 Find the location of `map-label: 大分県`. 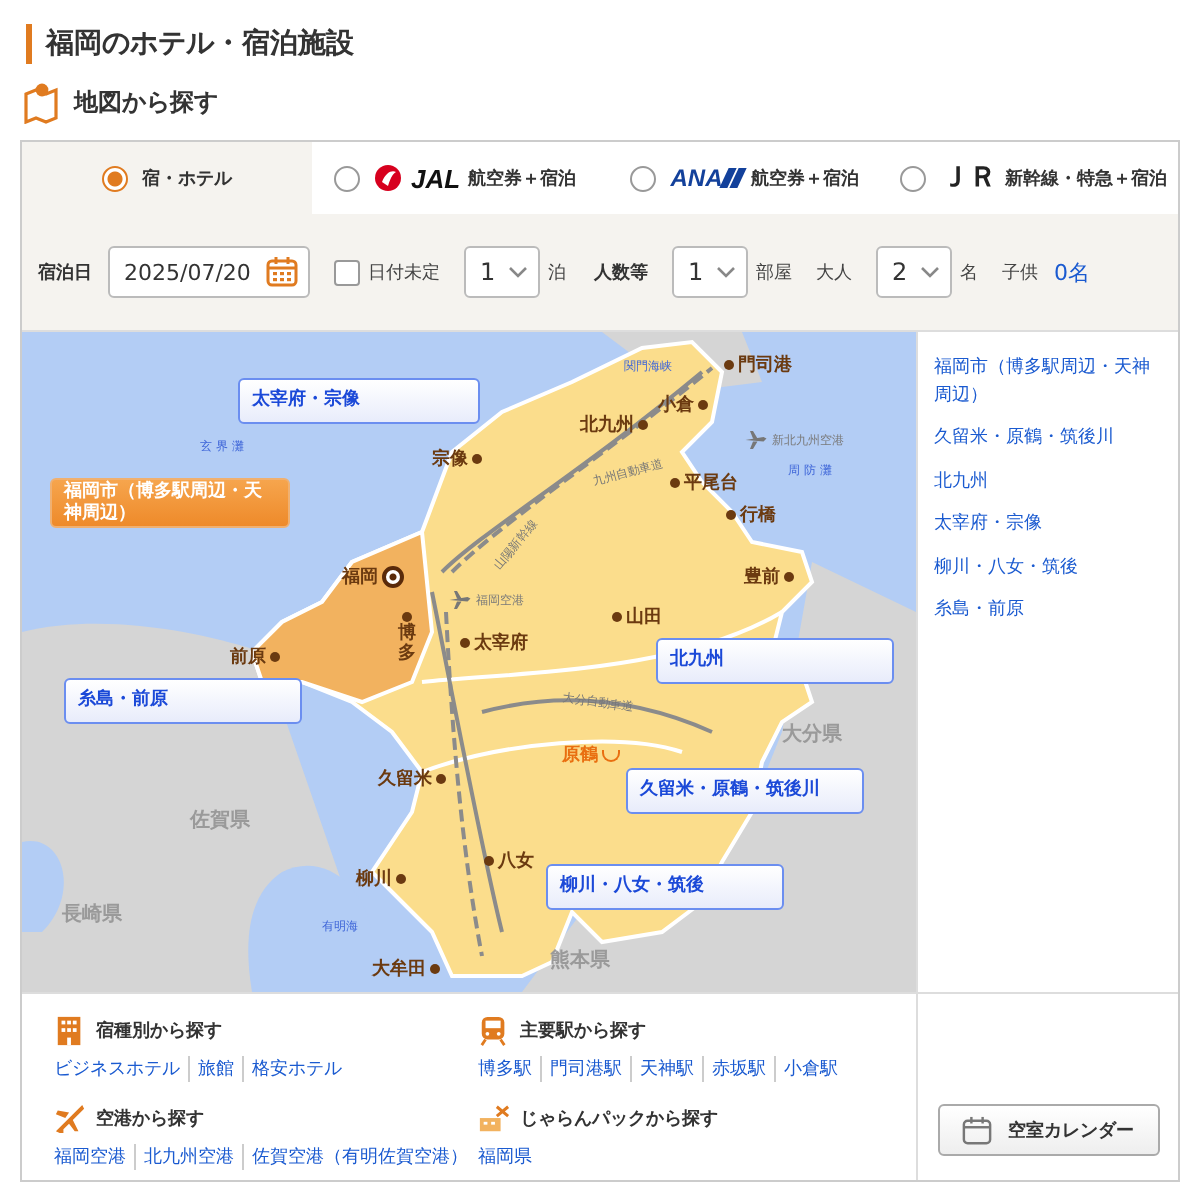

map-label: 大分県 is located at coordinates (812, 734).